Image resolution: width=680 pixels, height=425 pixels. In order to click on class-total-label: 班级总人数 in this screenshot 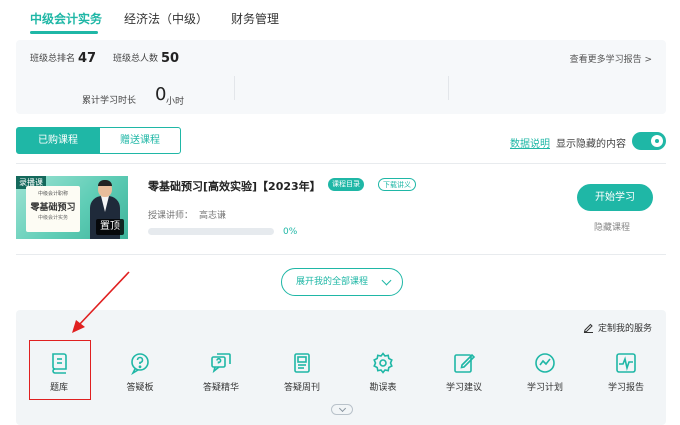, I will do `click(135, 59)`.